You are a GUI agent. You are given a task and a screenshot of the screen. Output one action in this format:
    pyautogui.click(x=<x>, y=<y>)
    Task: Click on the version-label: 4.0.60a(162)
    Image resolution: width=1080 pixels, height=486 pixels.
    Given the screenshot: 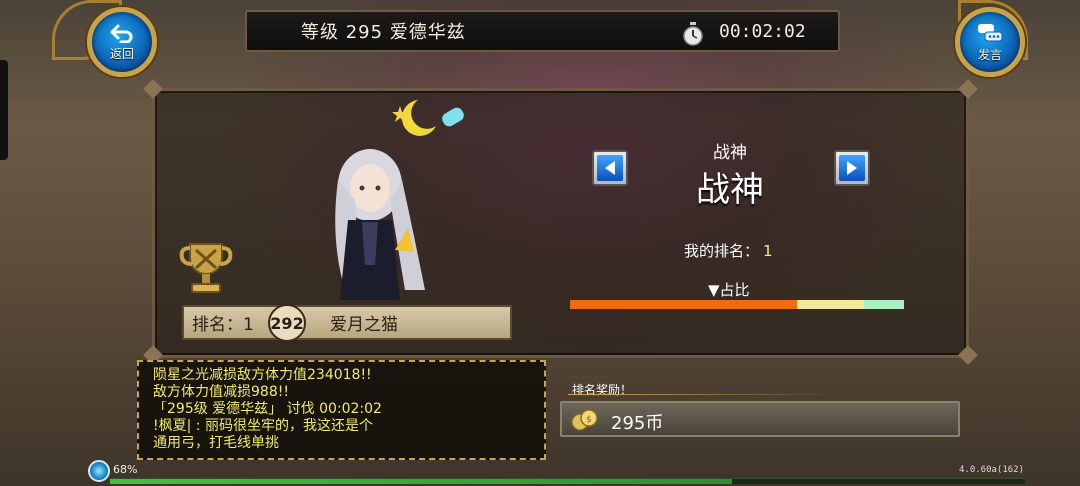 What is the action you would take?
    pyautogui.click(x=992, y=470)
    